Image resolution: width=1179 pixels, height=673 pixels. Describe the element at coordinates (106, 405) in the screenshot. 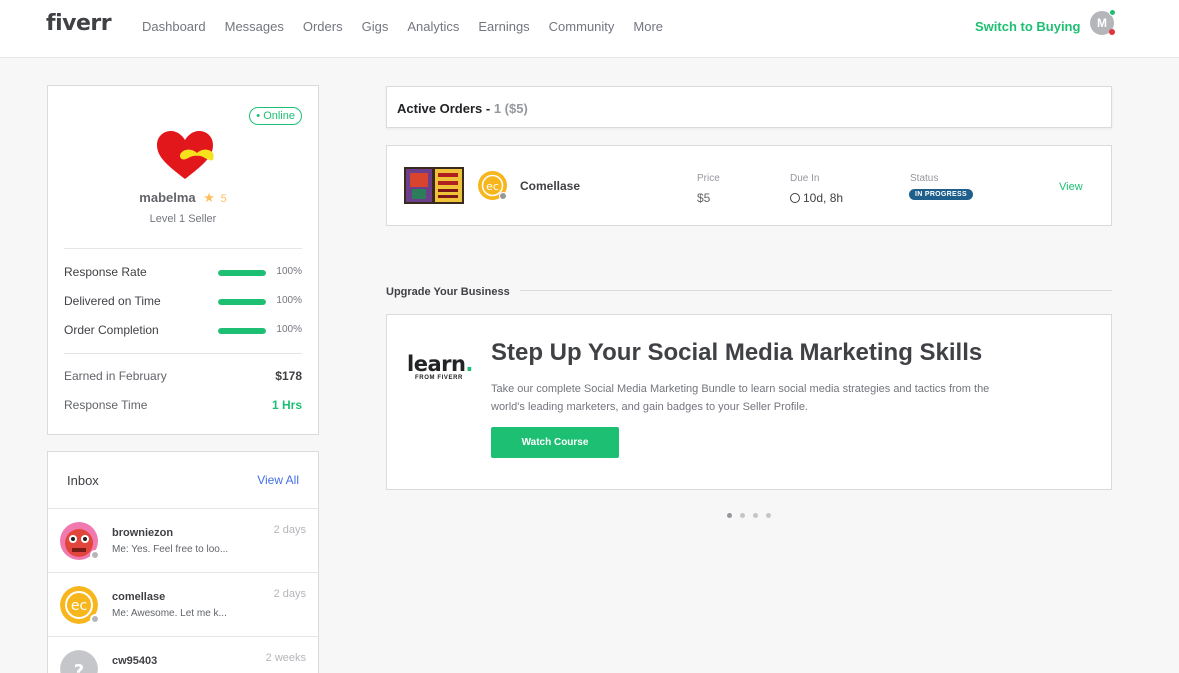

I see `response-time-label: Response Time` at that location.